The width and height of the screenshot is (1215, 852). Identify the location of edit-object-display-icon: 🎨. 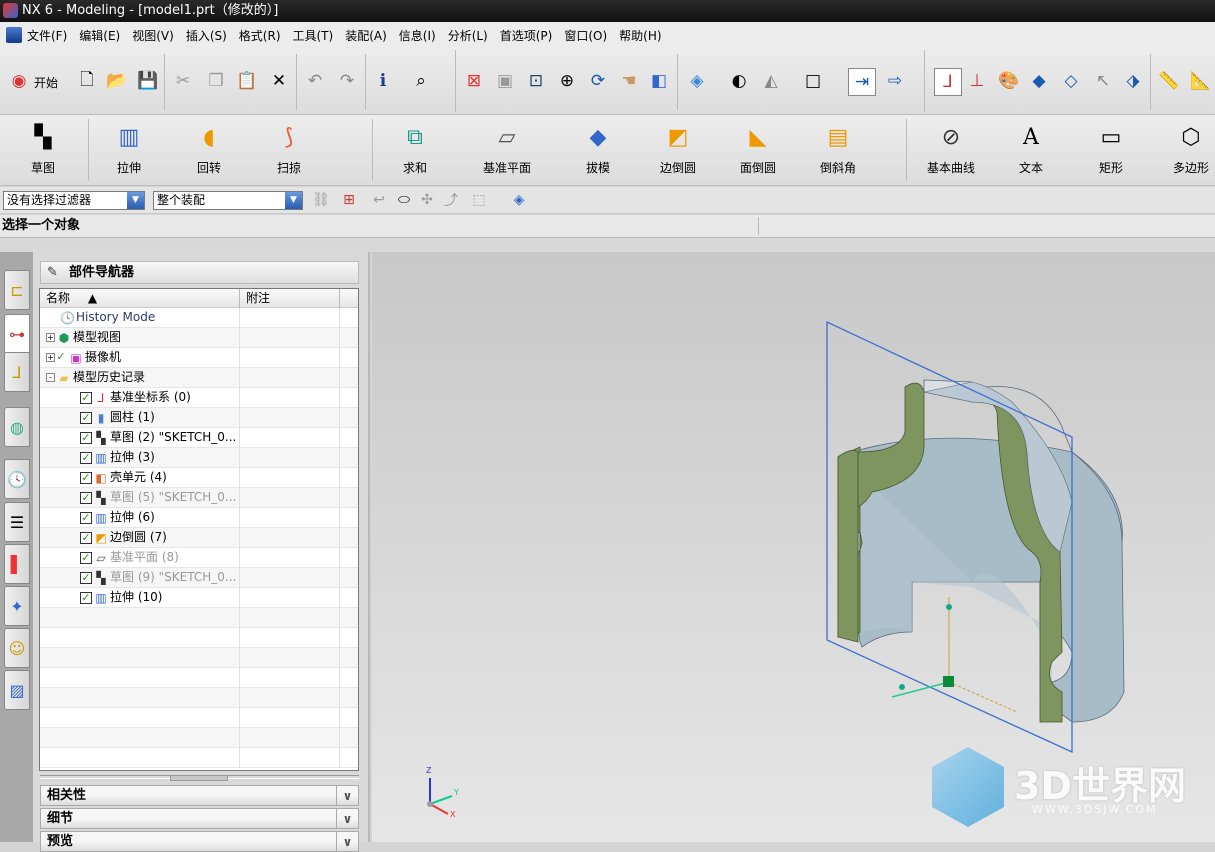
(1009, 81).